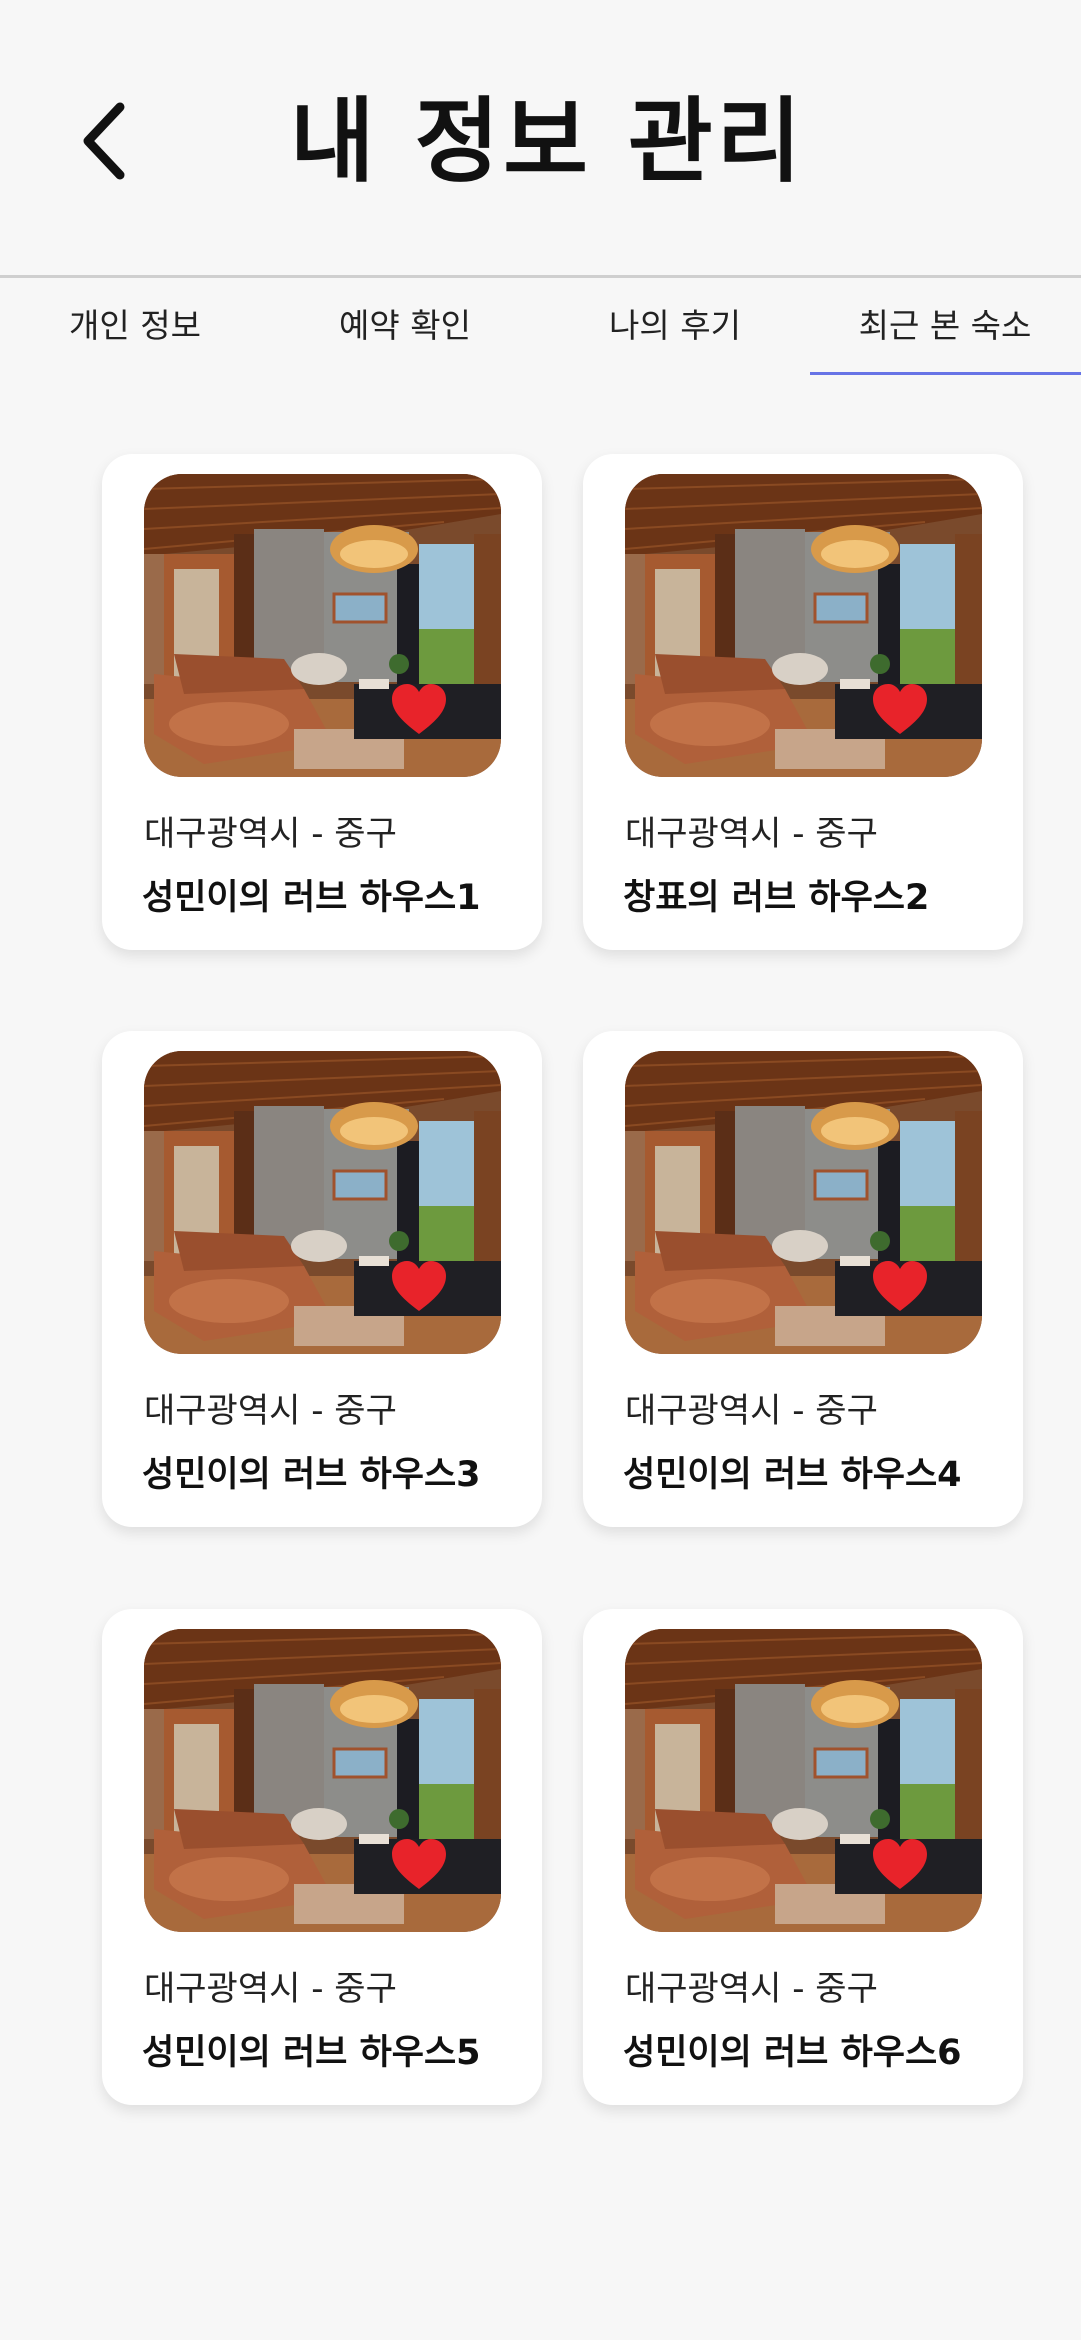 The image size is (1081, 2340). What do you see at coordinates (540, 328) in the screenshot?
I see `tab-bar: 개인 정보 예약 확인 나의 후기 최근 본 숙소` at bounding box center [540, 328].